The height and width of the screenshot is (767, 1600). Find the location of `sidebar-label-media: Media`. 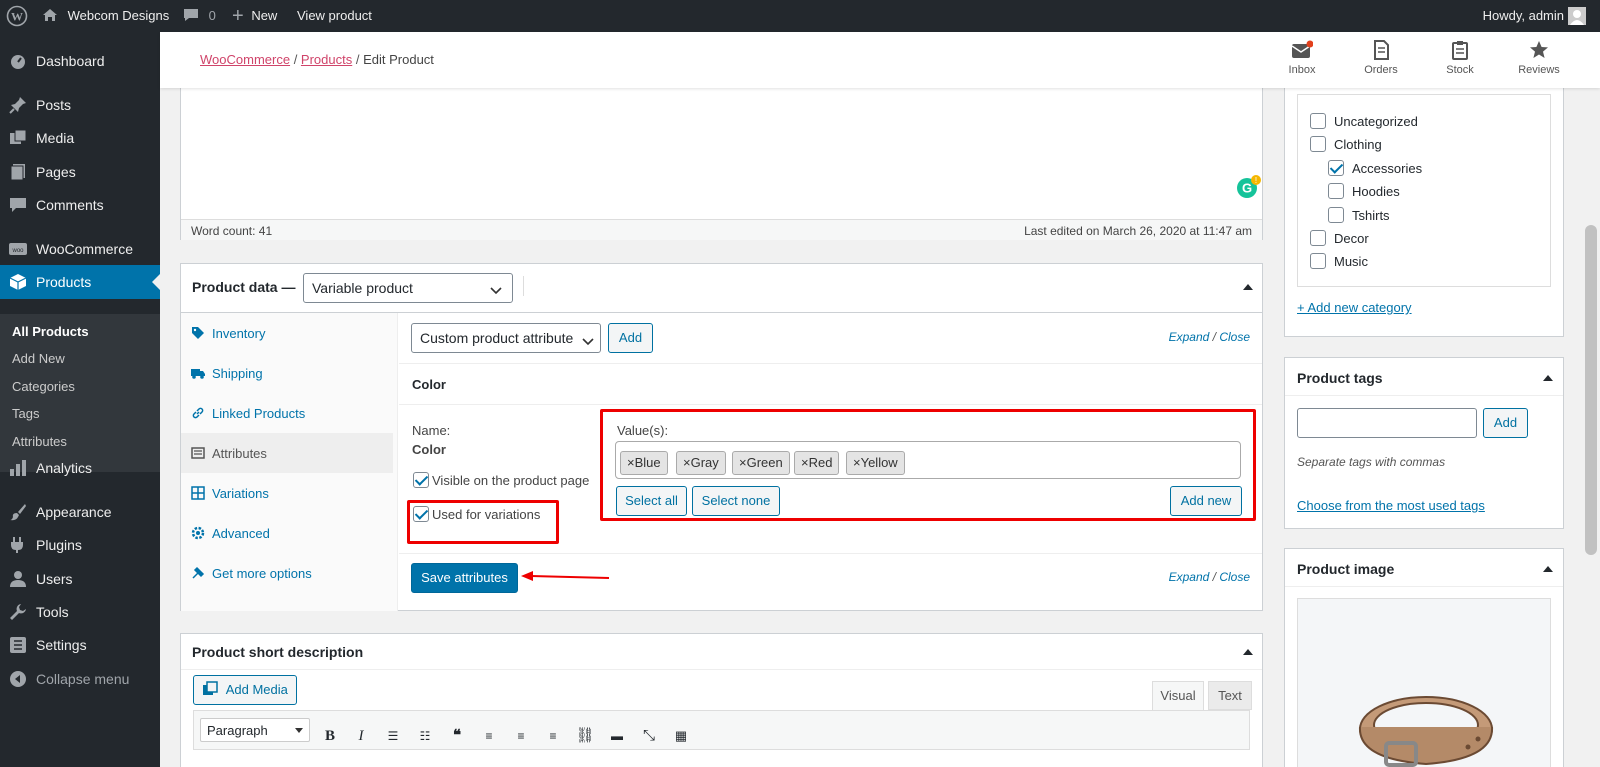

sidebar-label-media: Media is located at coordinates (55, 138).